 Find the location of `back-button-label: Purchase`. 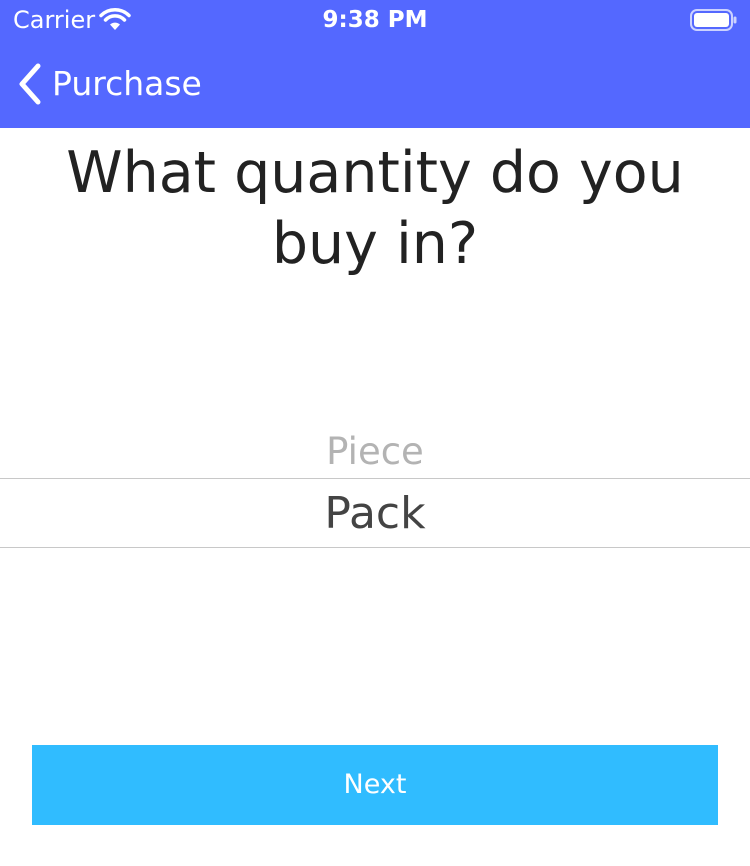

back-button-label: Purchase is located at coordinates (127, 83).